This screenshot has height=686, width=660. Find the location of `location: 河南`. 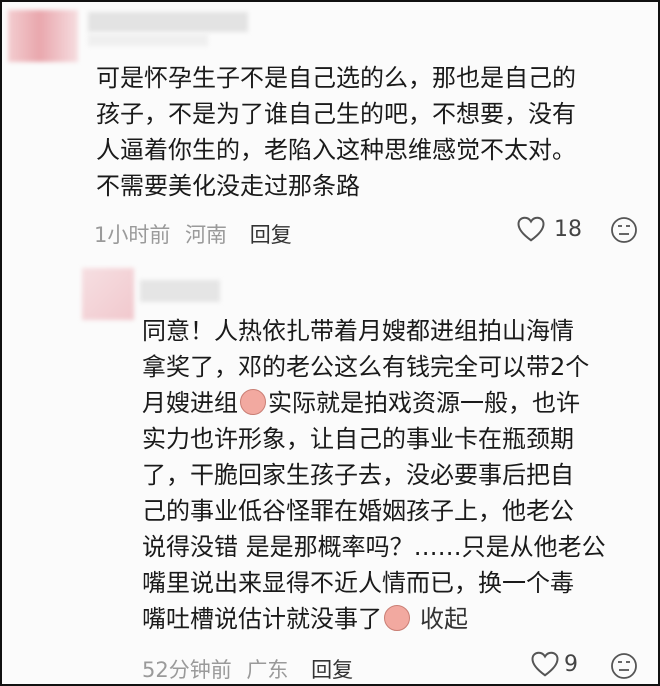

location: 河南 is located at coordinates (206, 235).